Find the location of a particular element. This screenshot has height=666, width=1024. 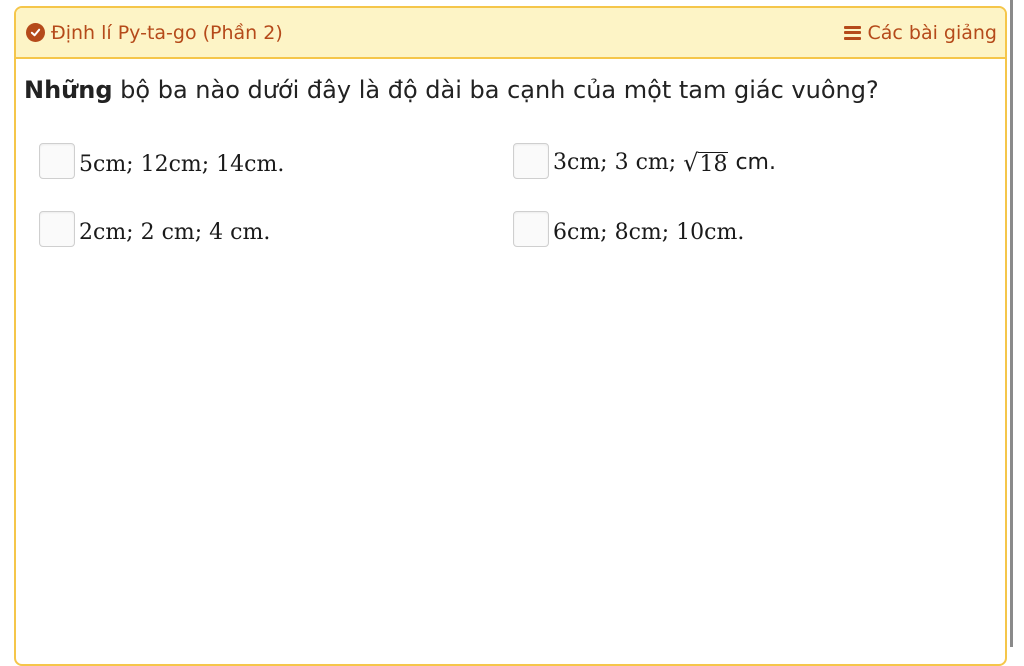

option-2-text-after: cm. is located at coordinates (752, 163).